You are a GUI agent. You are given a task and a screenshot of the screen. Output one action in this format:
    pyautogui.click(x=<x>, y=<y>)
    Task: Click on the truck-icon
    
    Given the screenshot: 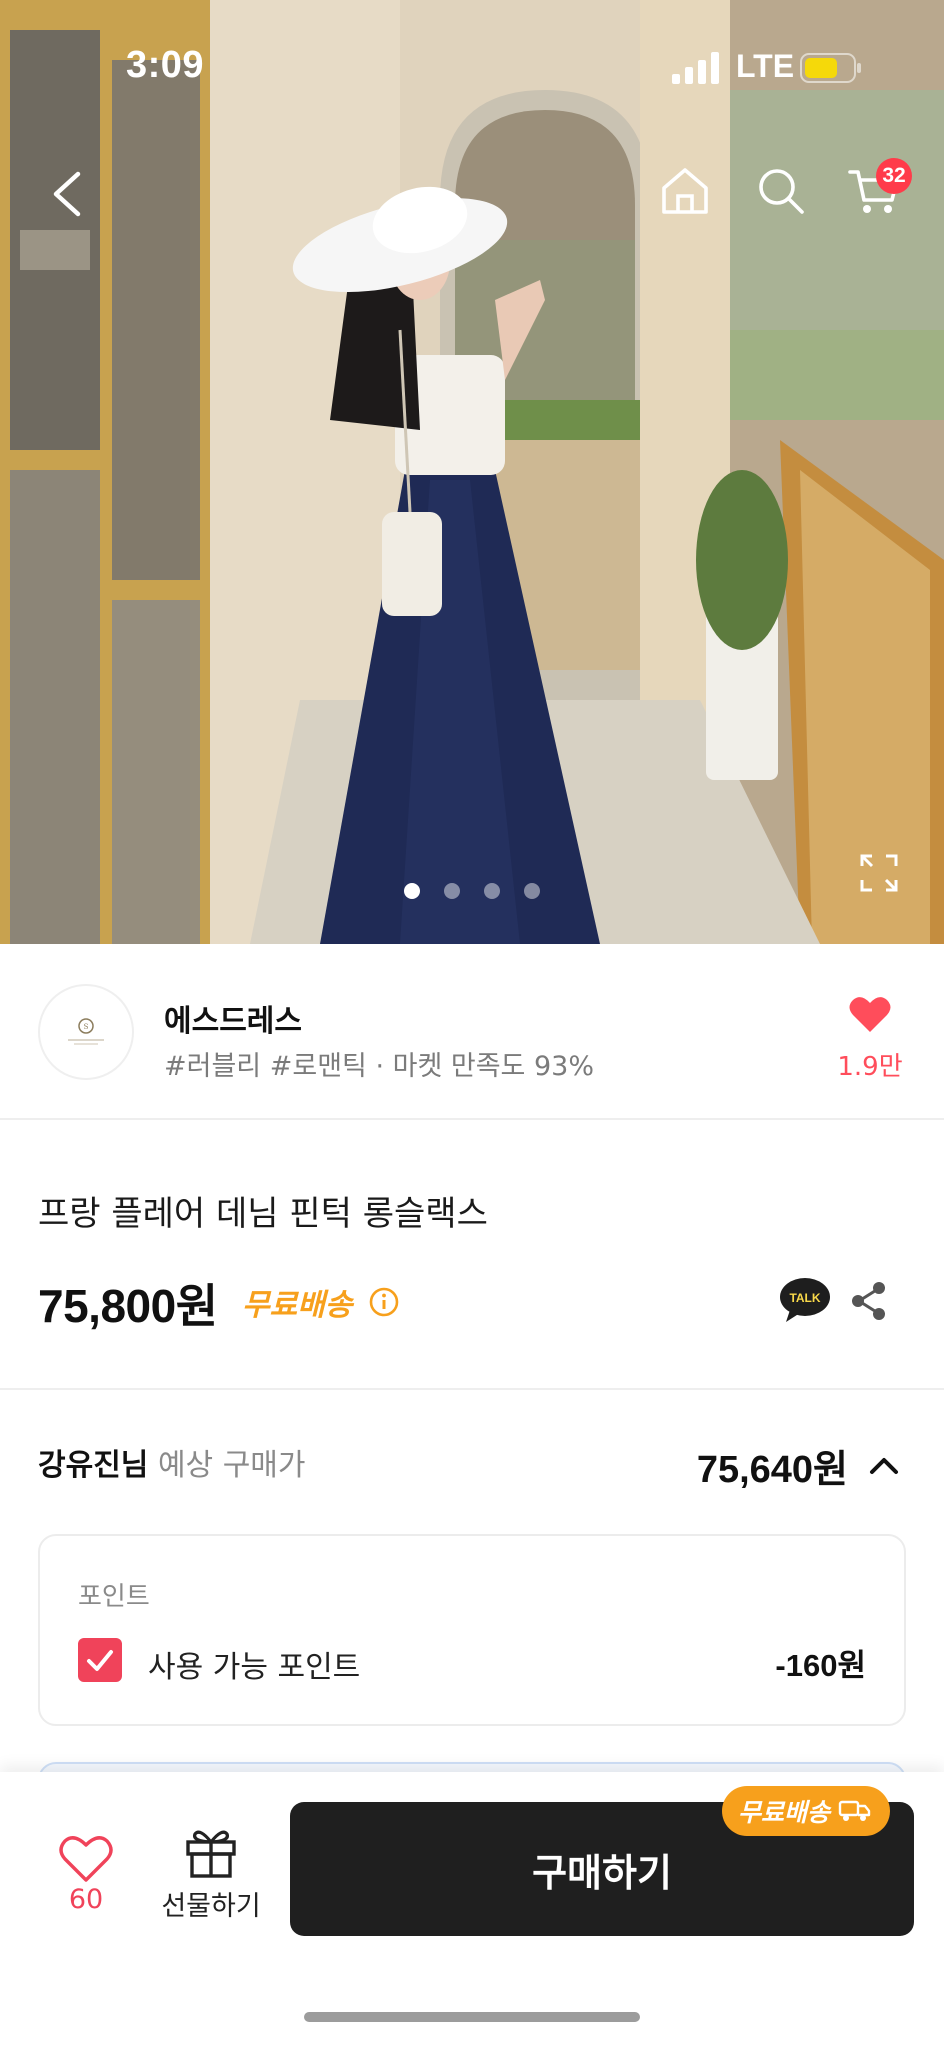 What is the action you would take?
    pyautogui.click(x=854, y=1810)
    